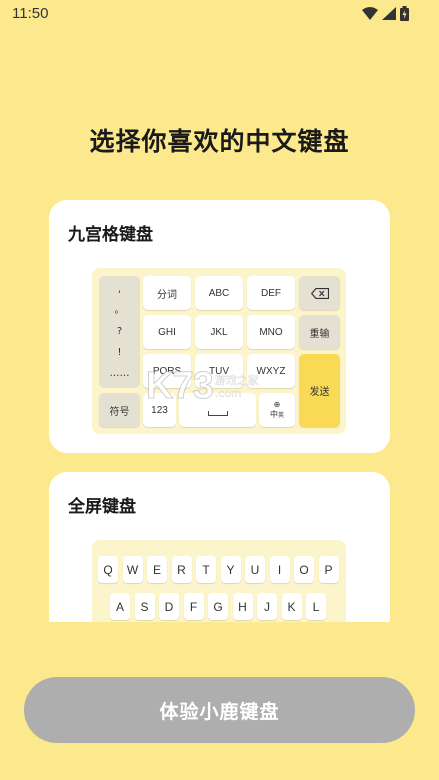 The image size is (439, 780). What do you see at coordinates (370, 13) in the screenshot?
I see `wifi-icon` at bounding box center [370, 13].